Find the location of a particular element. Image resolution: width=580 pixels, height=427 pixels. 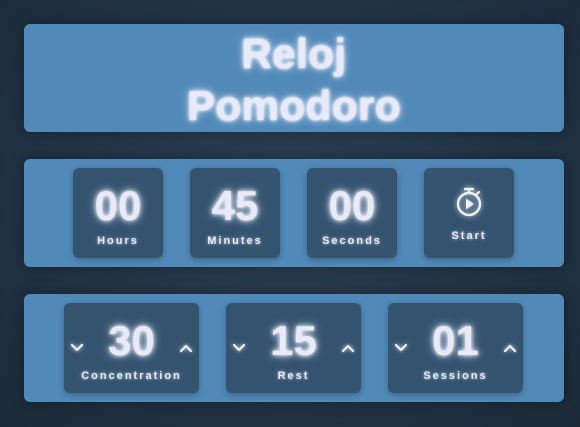

start-label: Start is located at coordinates (469, 236).